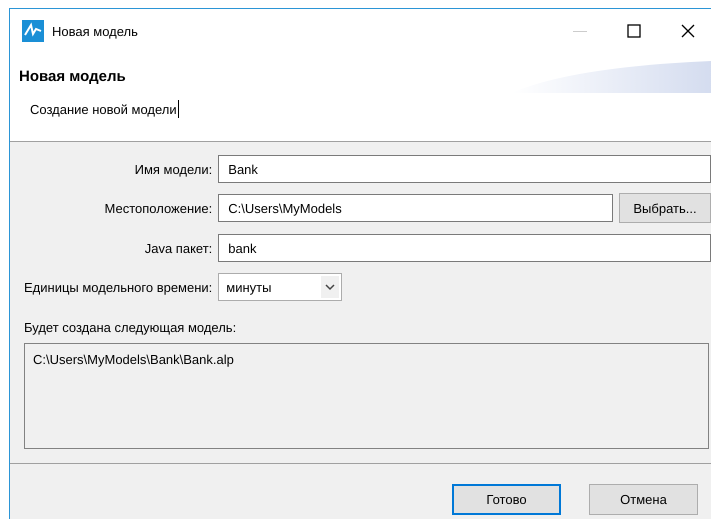  What do you see at coordinates (178, 109) in the screenshot?
I see `text-cursor` at bounding box center [178, 109].